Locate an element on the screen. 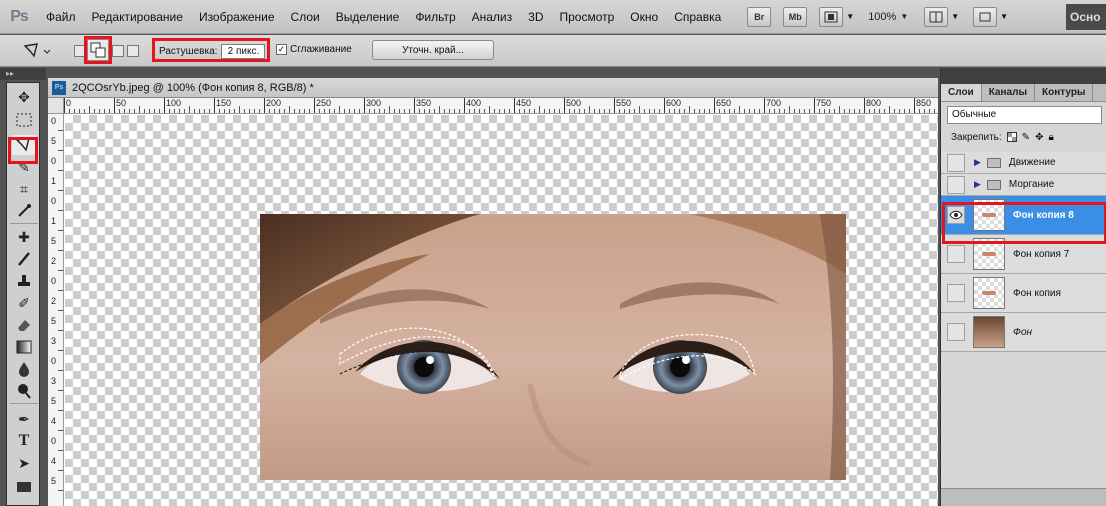 The image size is (1106, 506). menu-image: Изображение is located at coordinates (237, 17).